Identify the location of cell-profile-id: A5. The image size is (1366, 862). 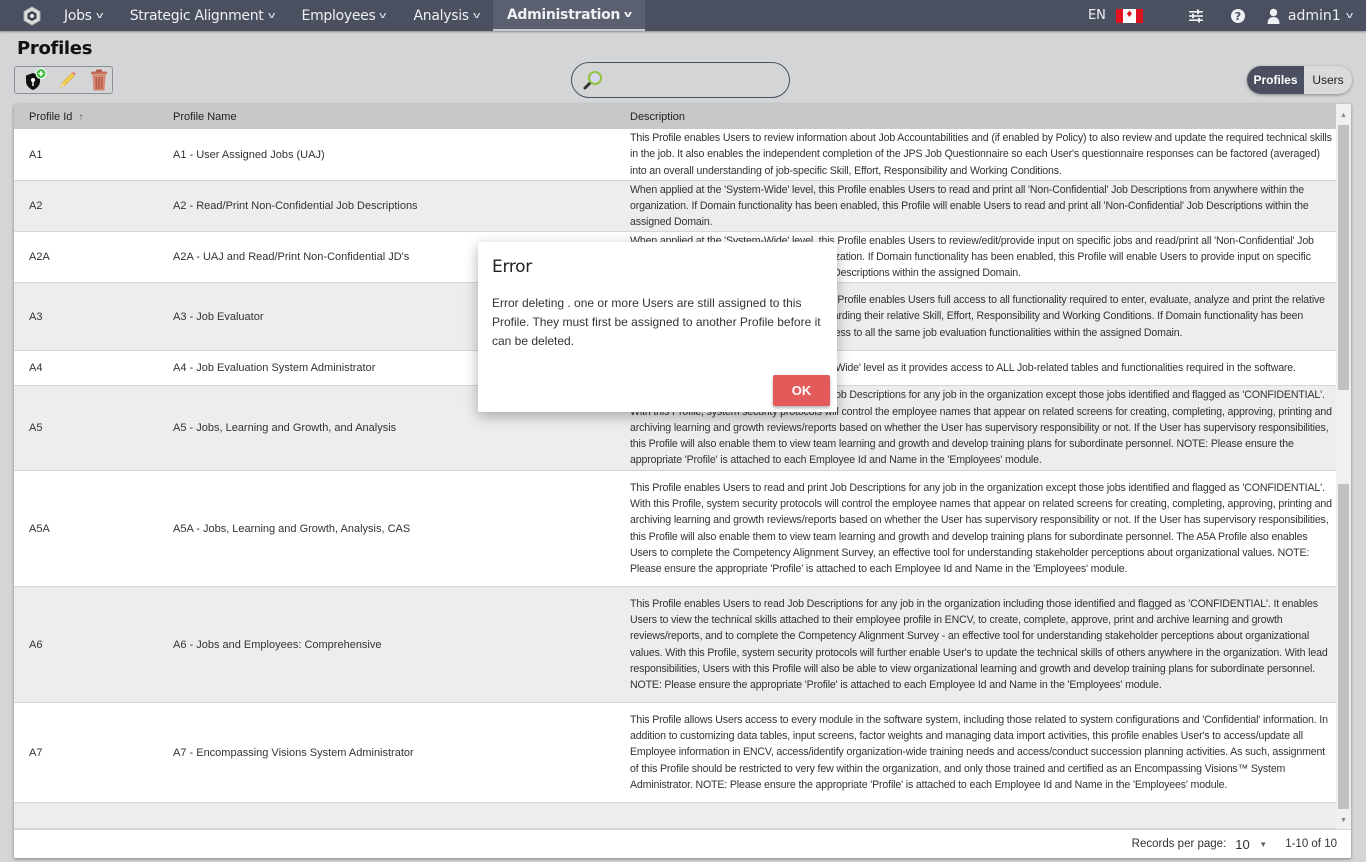
(36, 428).